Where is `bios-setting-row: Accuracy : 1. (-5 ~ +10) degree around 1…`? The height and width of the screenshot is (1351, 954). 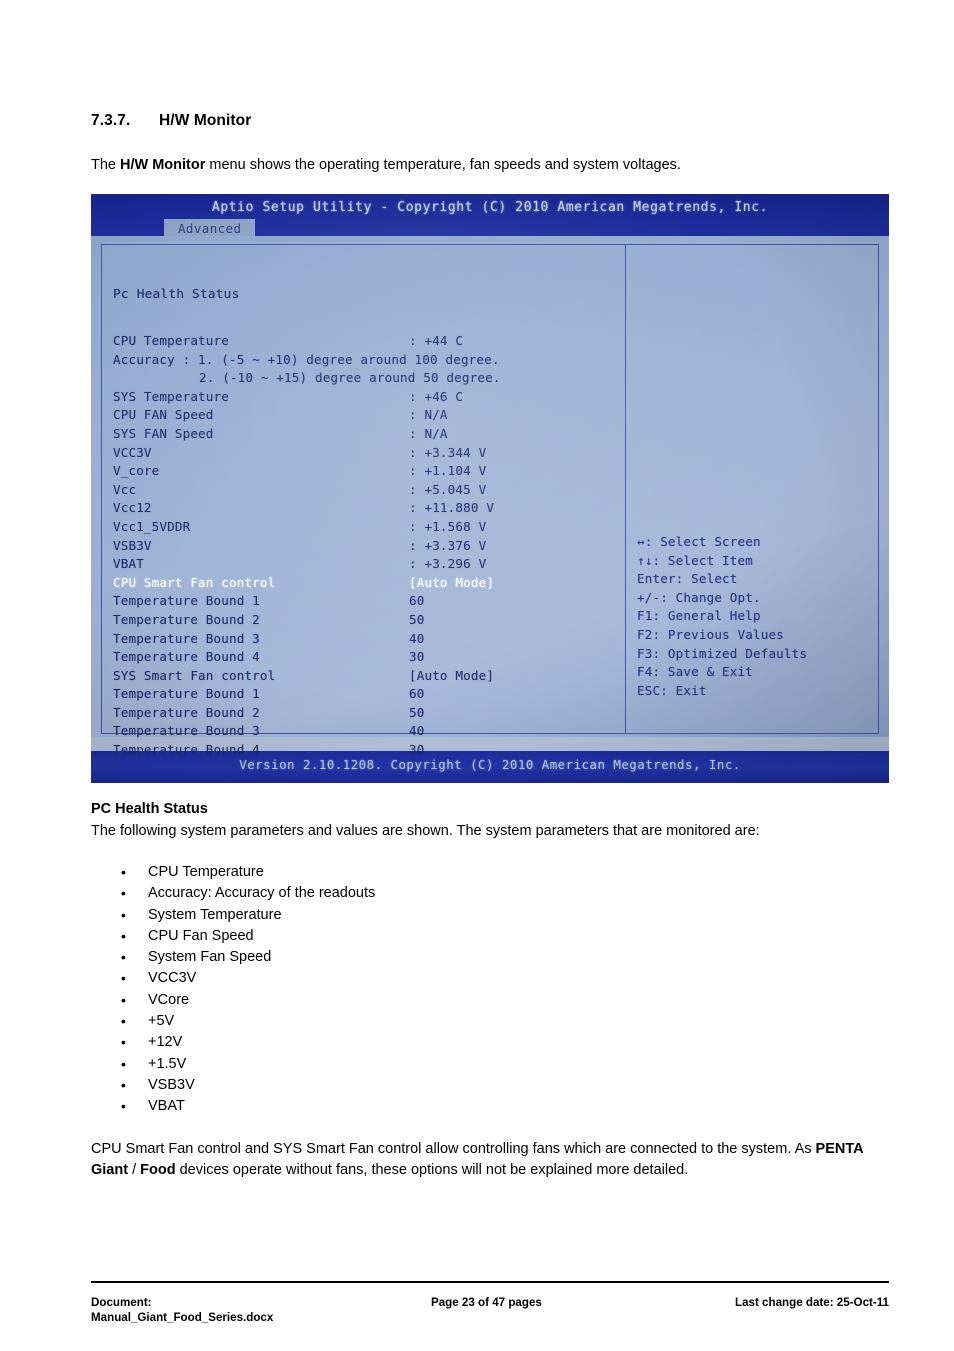
bios-setting-row: Accuracy : 1. (-5 ~ +10) degree around 1… is located at coordinates (368, 361).